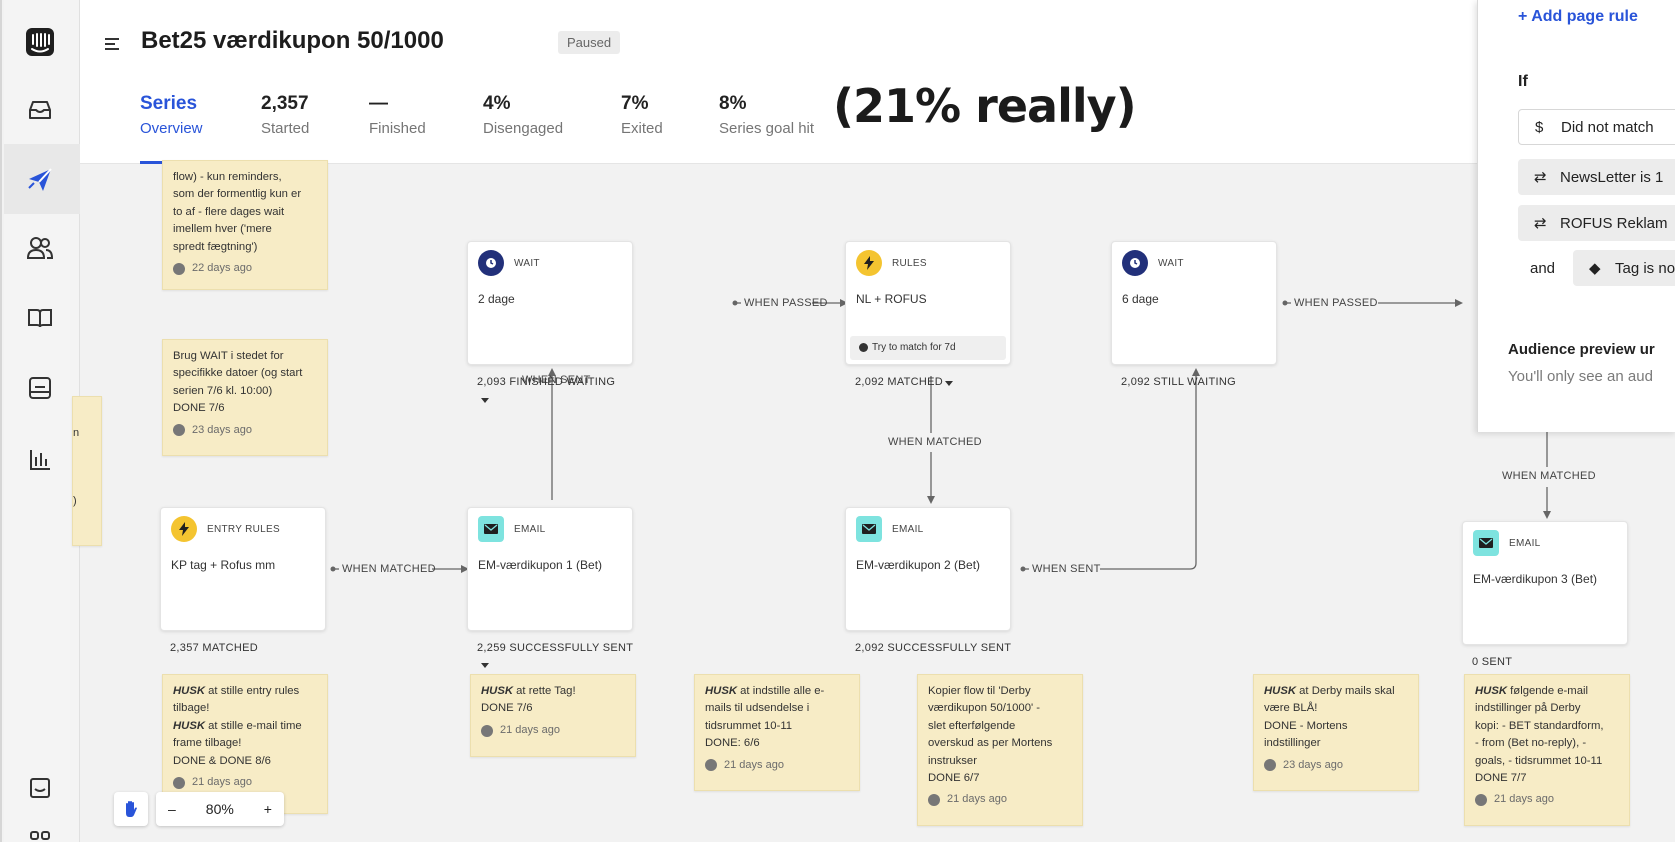 Image resolution: width=1675 pixels, height=842 pixels. Describe the element at coordinates (172, 809) in the screenshot. I see `zoom-out-button: –` at that location.